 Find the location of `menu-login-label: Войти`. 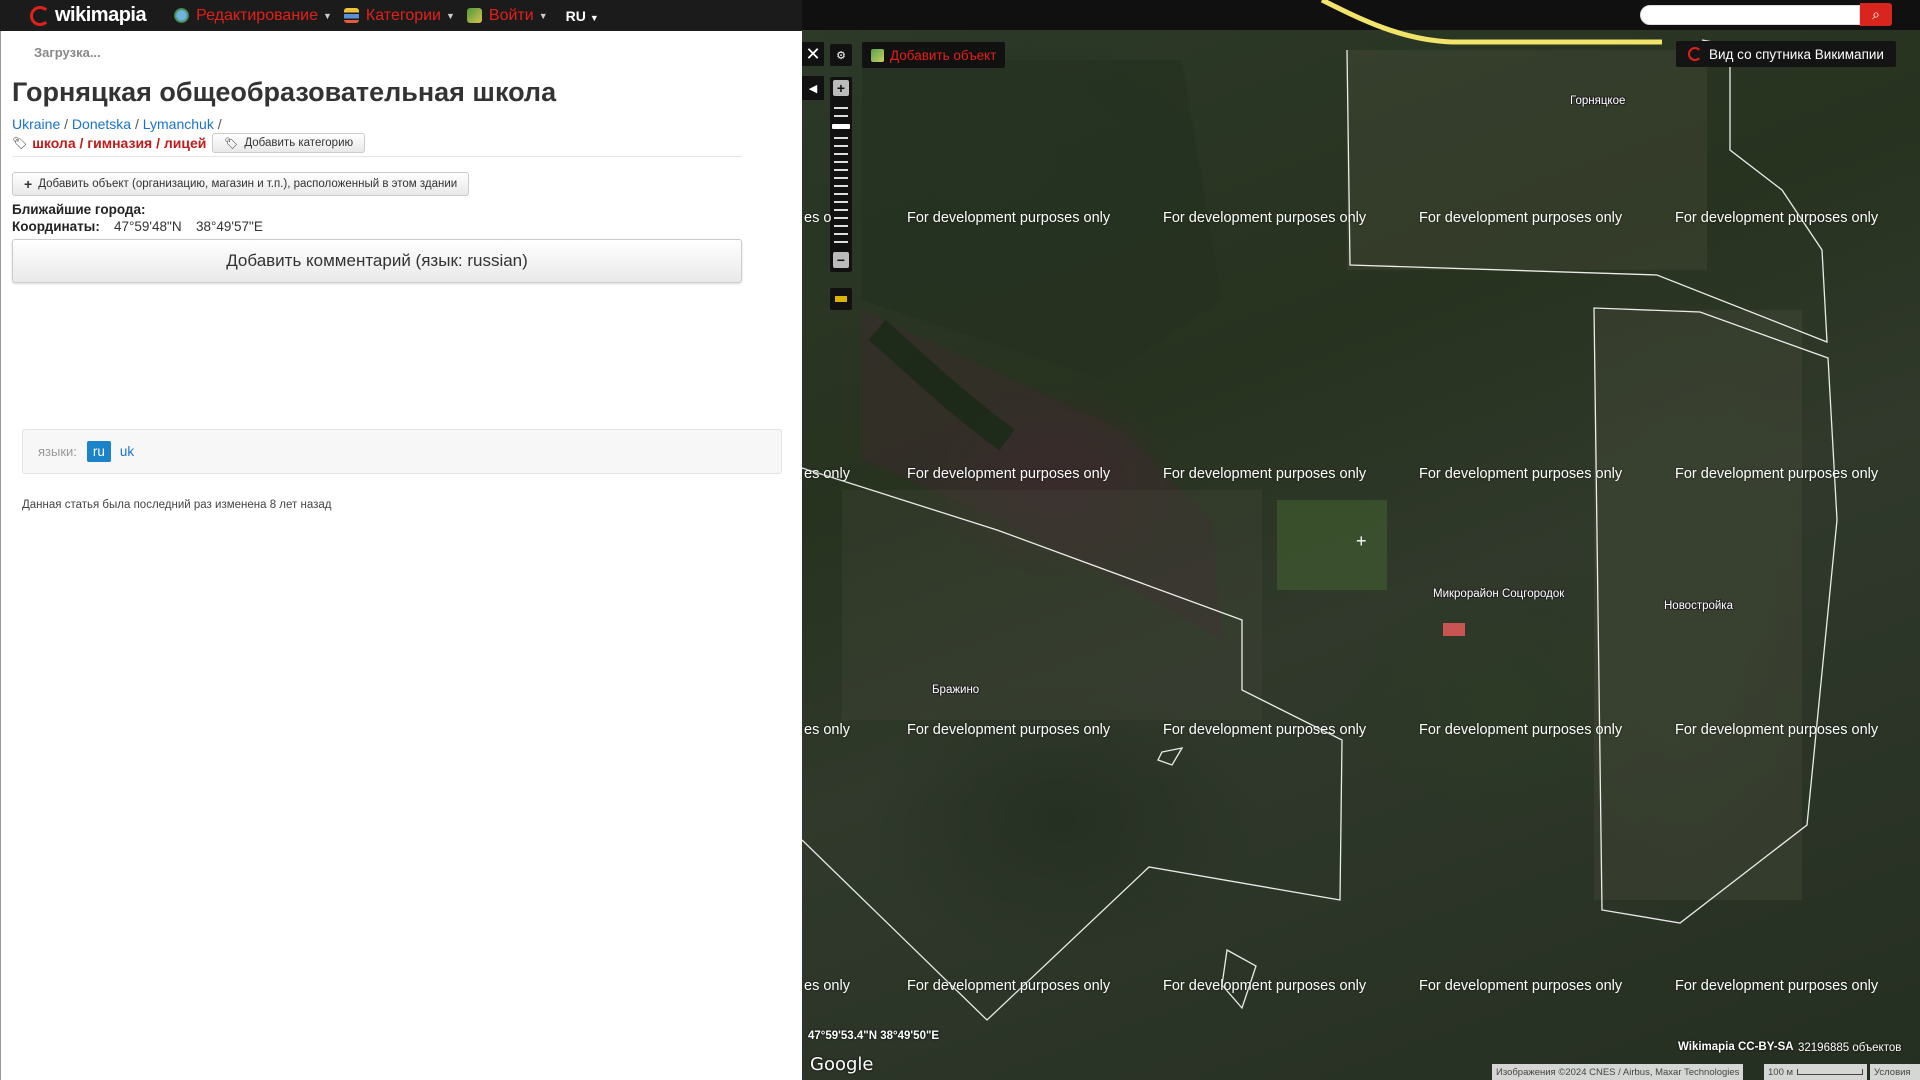

menu-login-label: Войти is located at coordinates (511, 15).